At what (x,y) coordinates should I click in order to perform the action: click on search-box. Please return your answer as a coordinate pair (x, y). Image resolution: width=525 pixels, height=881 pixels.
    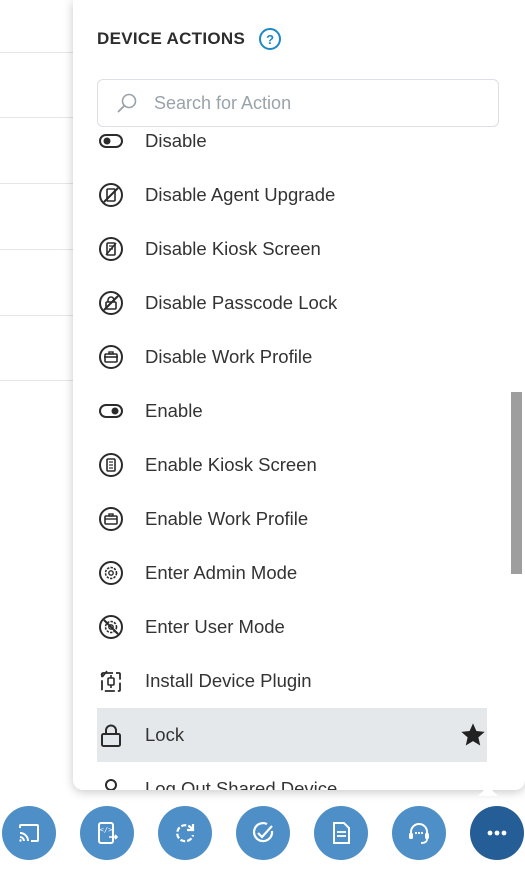
    Looking at the image, I should click on (298, 103).